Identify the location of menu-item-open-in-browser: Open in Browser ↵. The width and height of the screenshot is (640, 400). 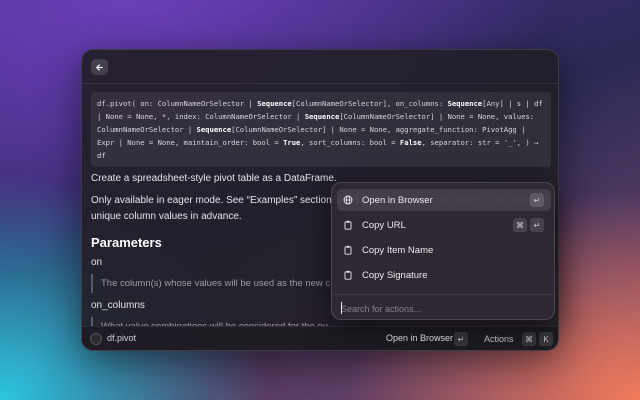
(444, 200).